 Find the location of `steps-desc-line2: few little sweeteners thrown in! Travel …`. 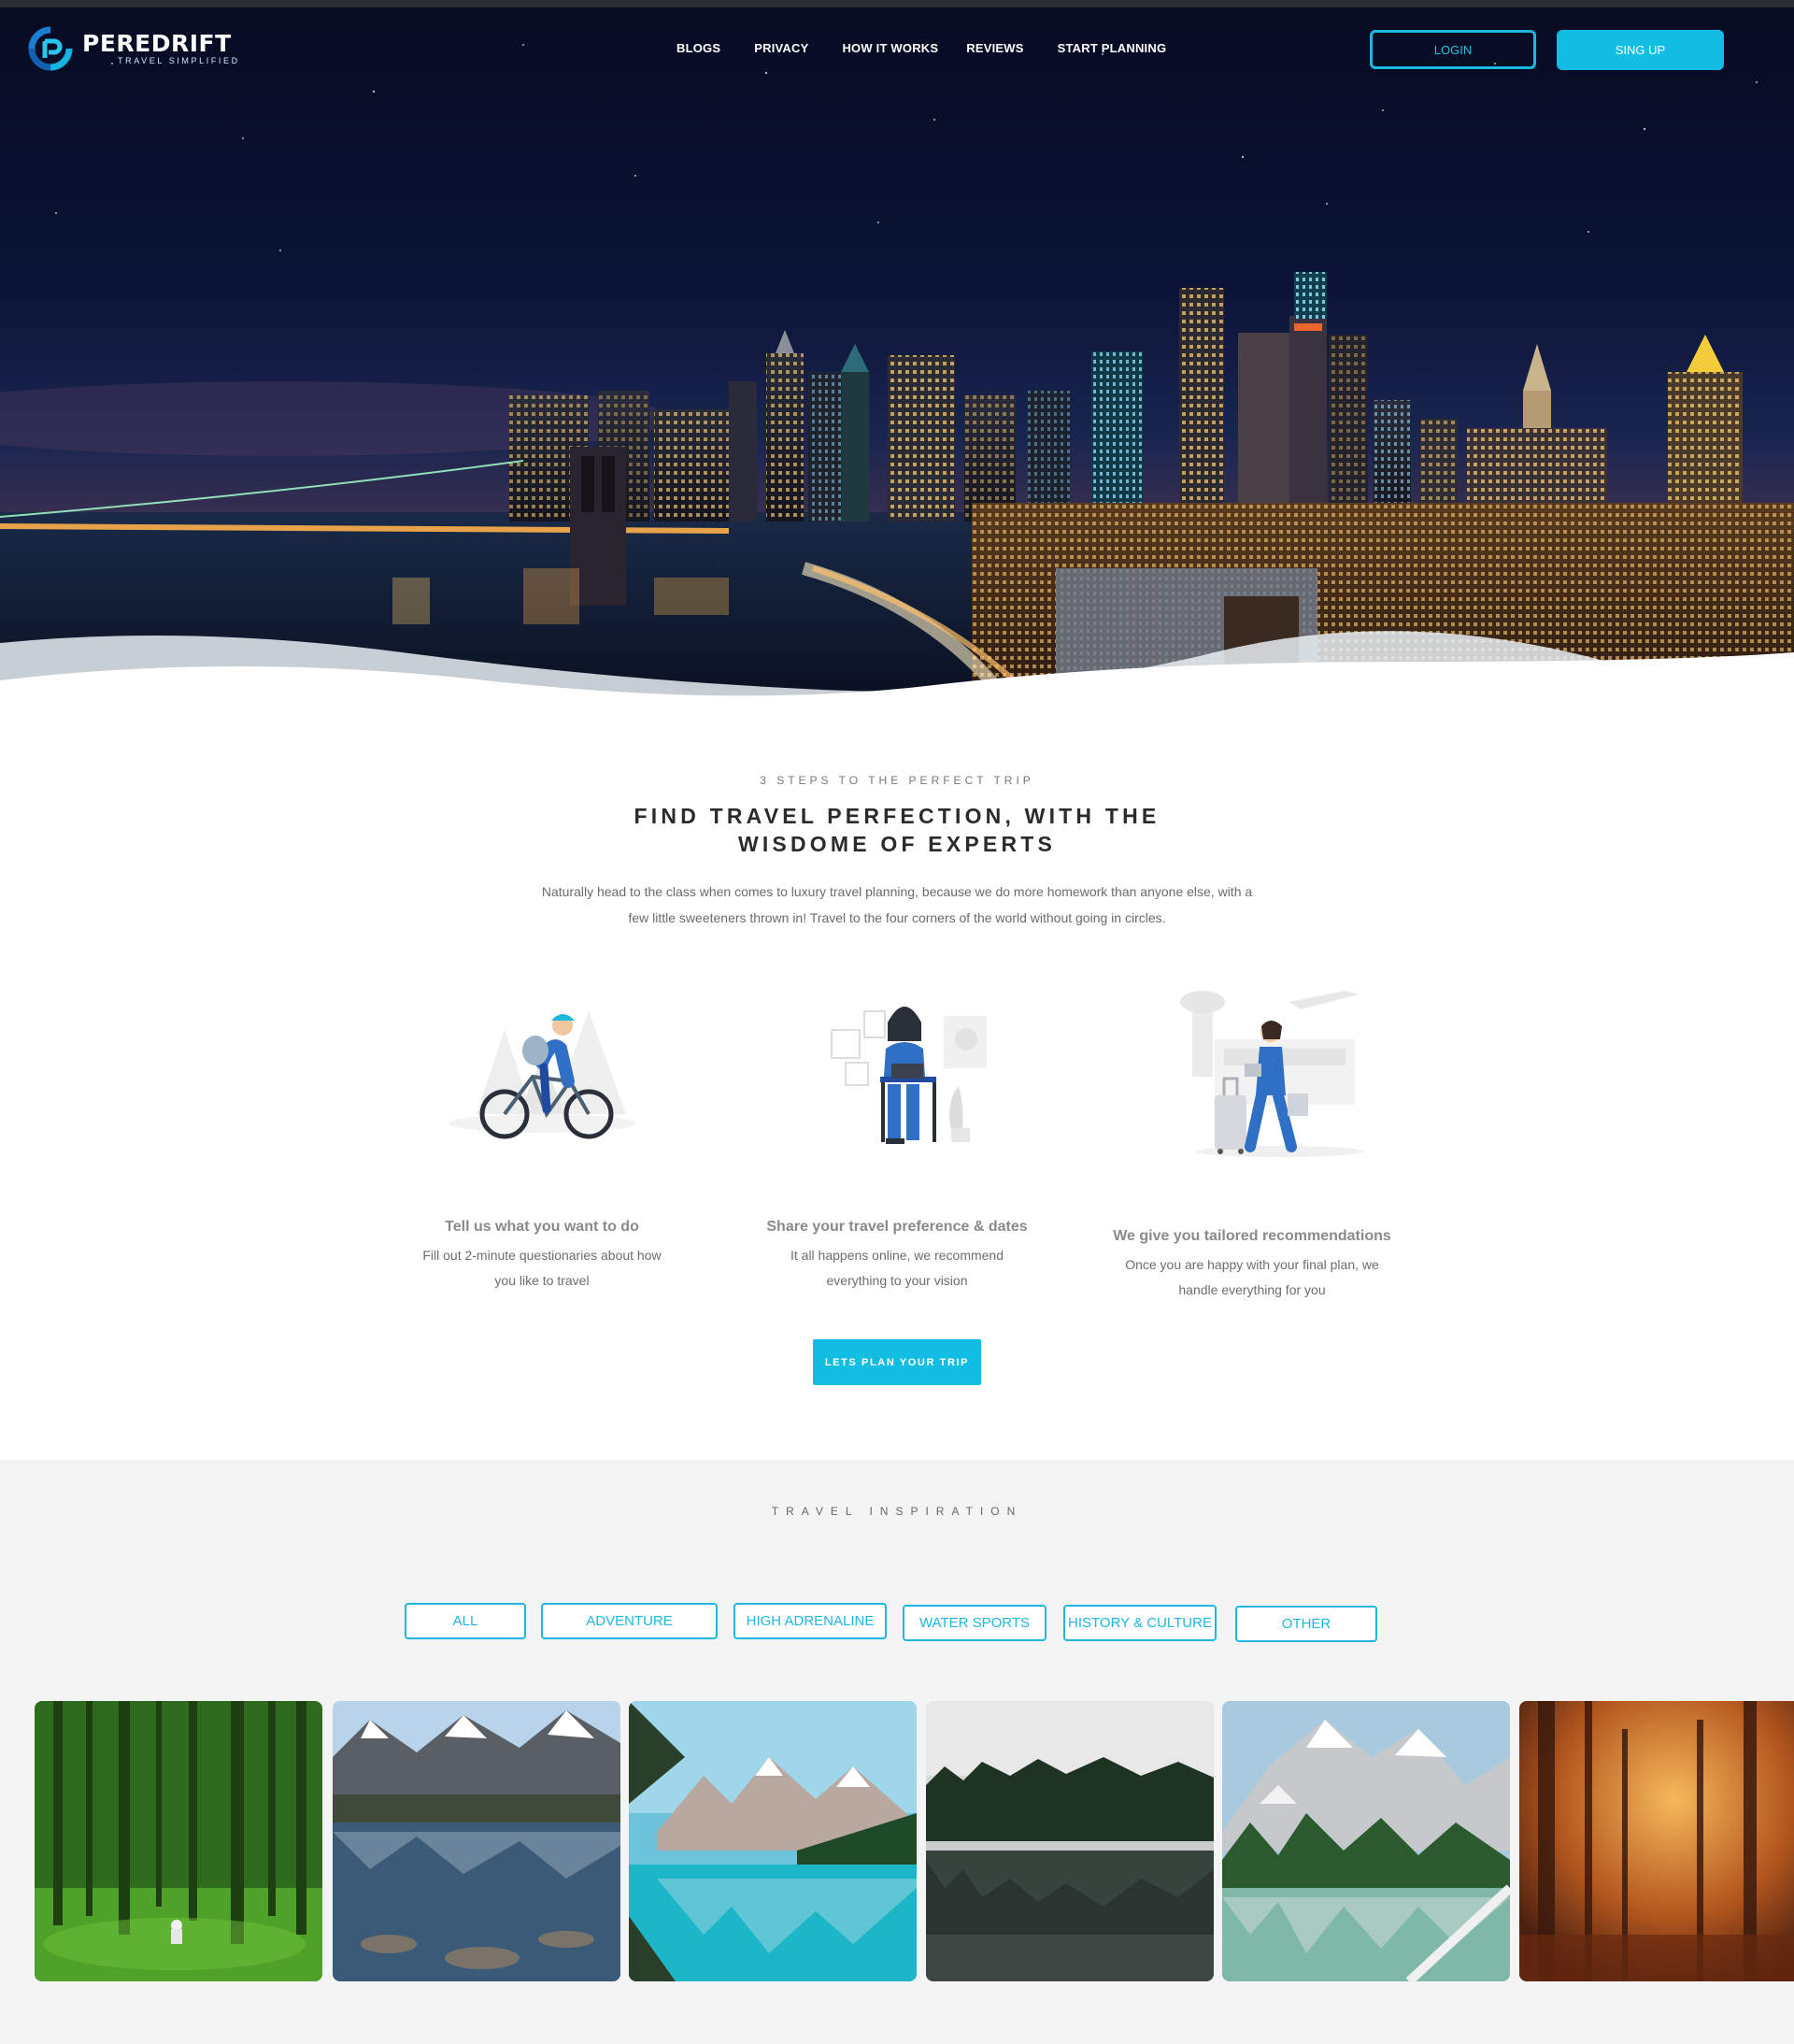

steps-desc-line2: few little sweeteners thrown in! Travel … is located at coordinates (897, 917).